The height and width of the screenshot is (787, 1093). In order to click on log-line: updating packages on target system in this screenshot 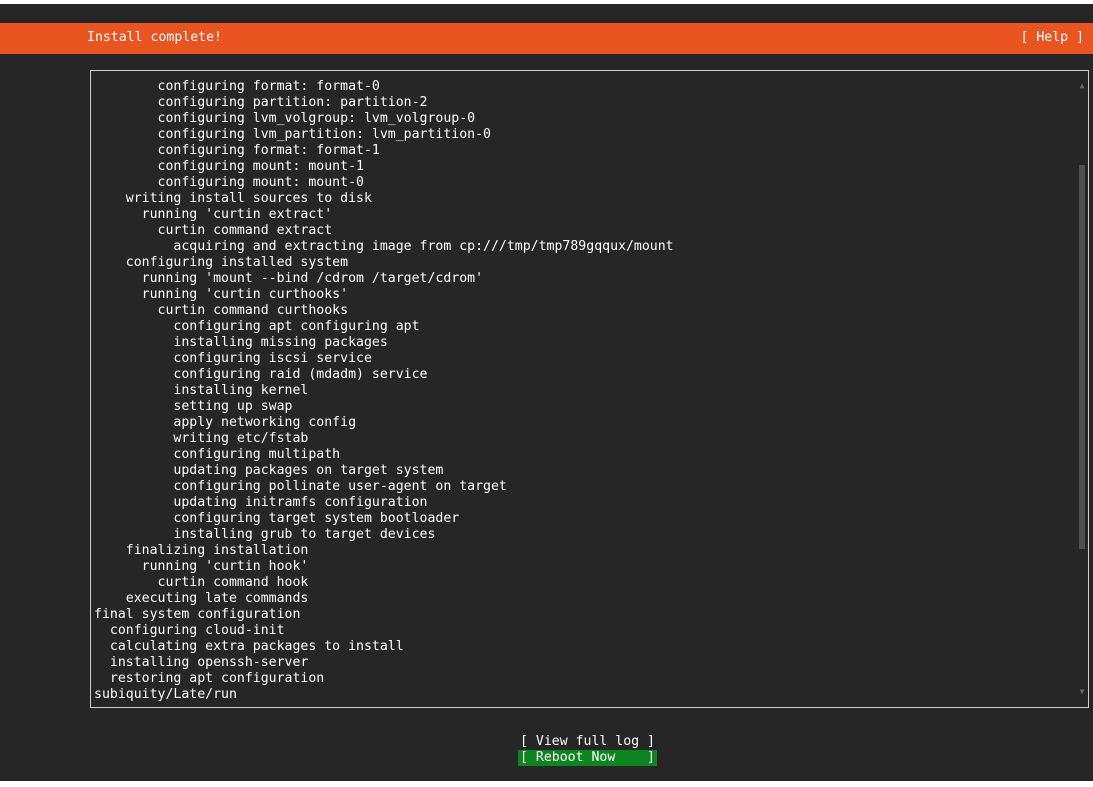, I will do `click(269, 470)`.